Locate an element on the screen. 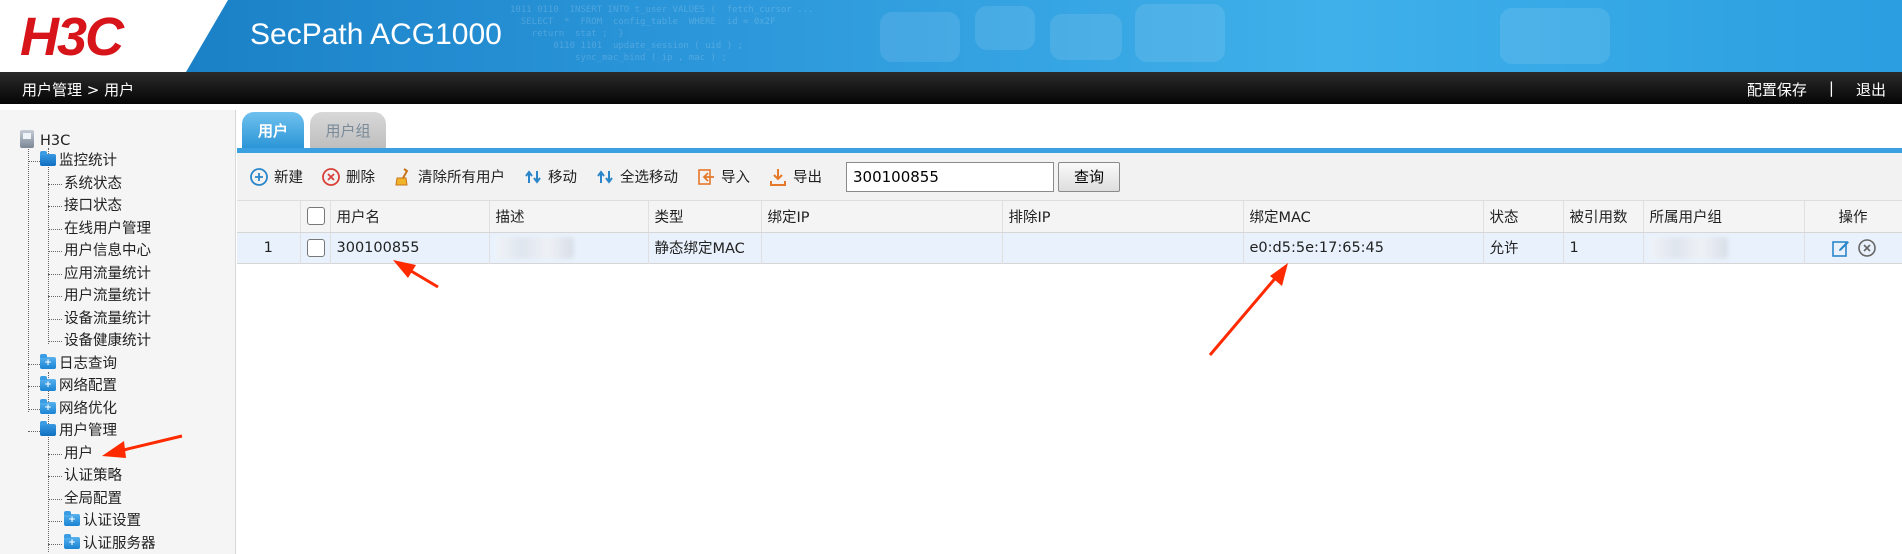  cell-ref-count: 1 is located at coordinates (1603, 247).